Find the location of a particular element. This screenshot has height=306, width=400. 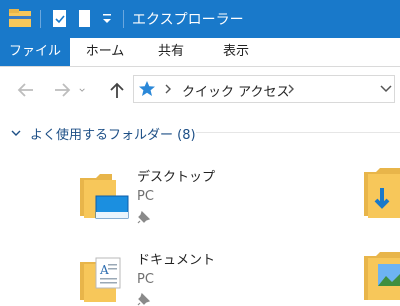

address-bar: クイック アクセス is located at coordinates (264, 89).